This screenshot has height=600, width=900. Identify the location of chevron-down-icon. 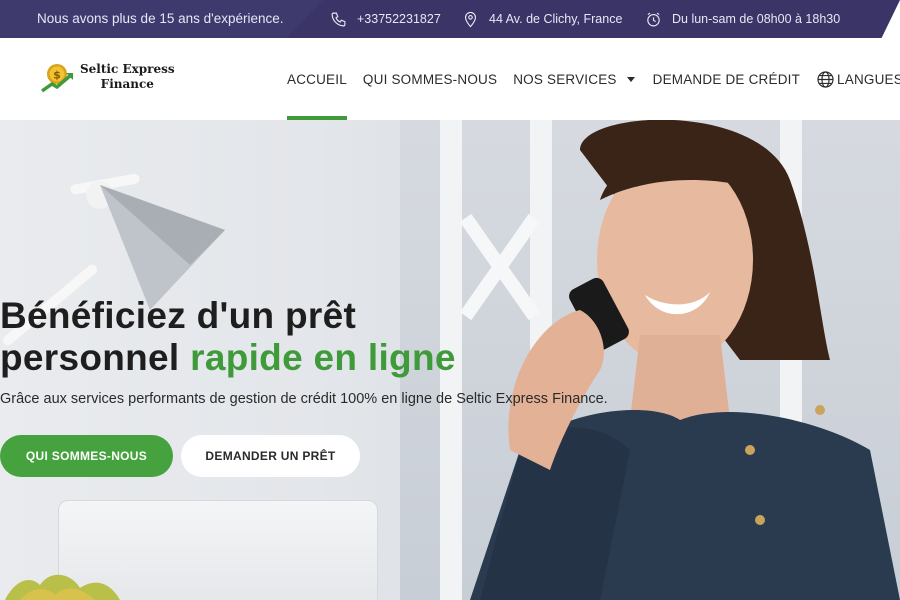
(630, 79).